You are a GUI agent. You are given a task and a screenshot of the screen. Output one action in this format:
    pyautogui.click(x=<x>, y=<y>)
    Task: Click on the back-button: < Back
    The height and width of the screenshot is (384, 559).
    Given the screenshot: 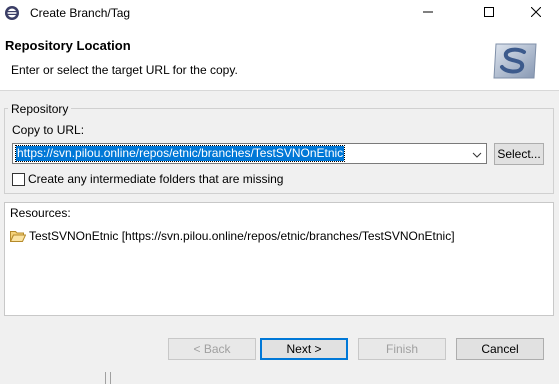 What is the action you would take?
    pyautogui.click(x=212, y=349)
    